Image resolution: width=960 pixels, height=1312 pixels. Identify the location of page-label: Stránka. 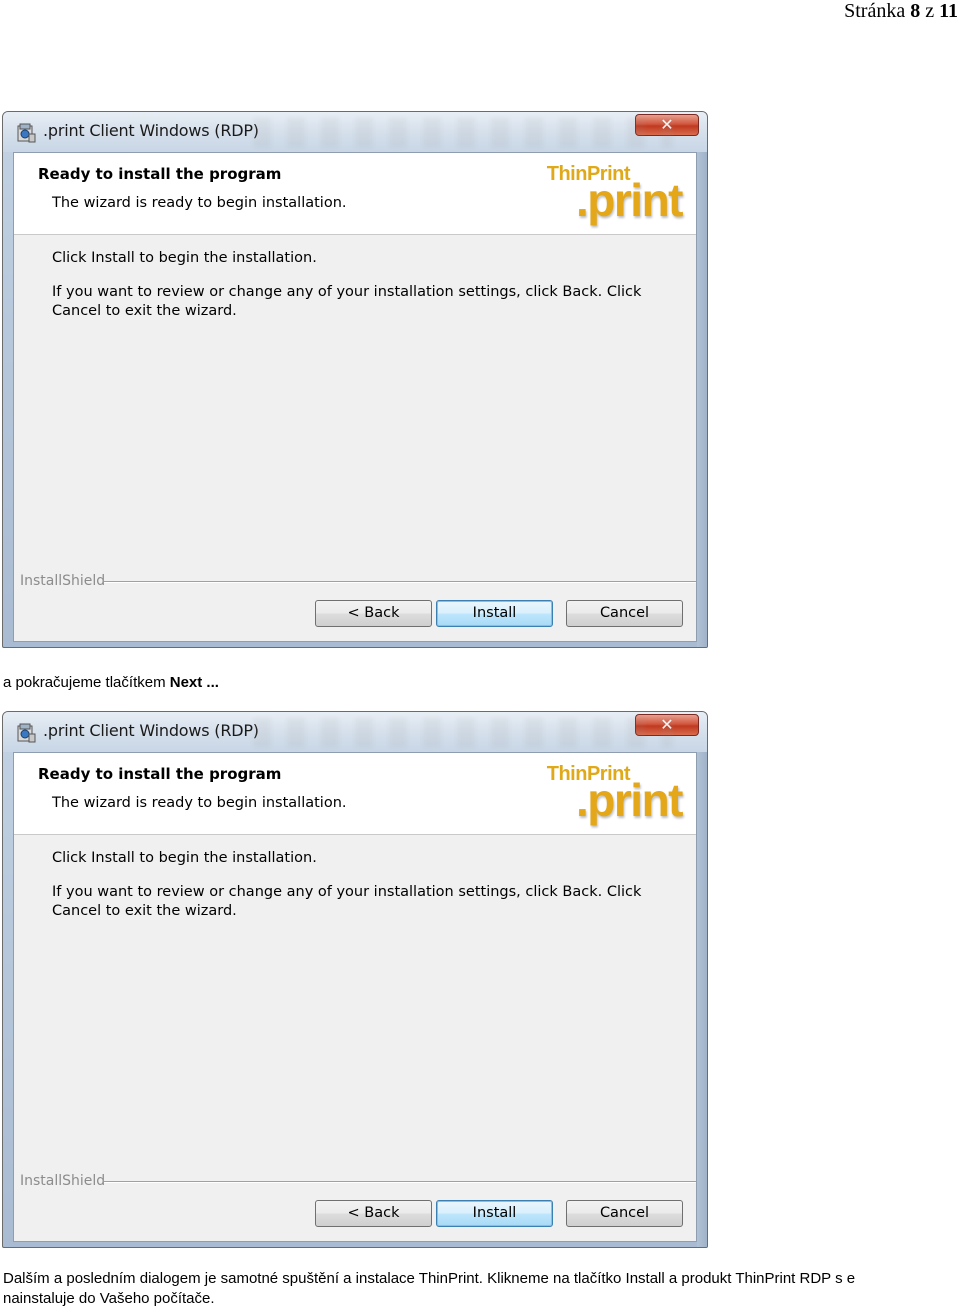
(875, 11).